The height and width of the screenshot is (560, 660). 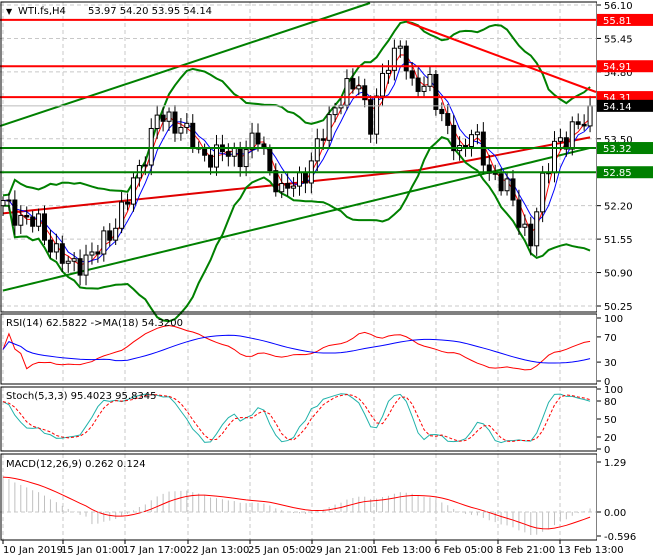 What do you see at coordinates (610, 420) in the screenshot?
I see `indicator-tick-label: 50` at bounding box center [610, 420].